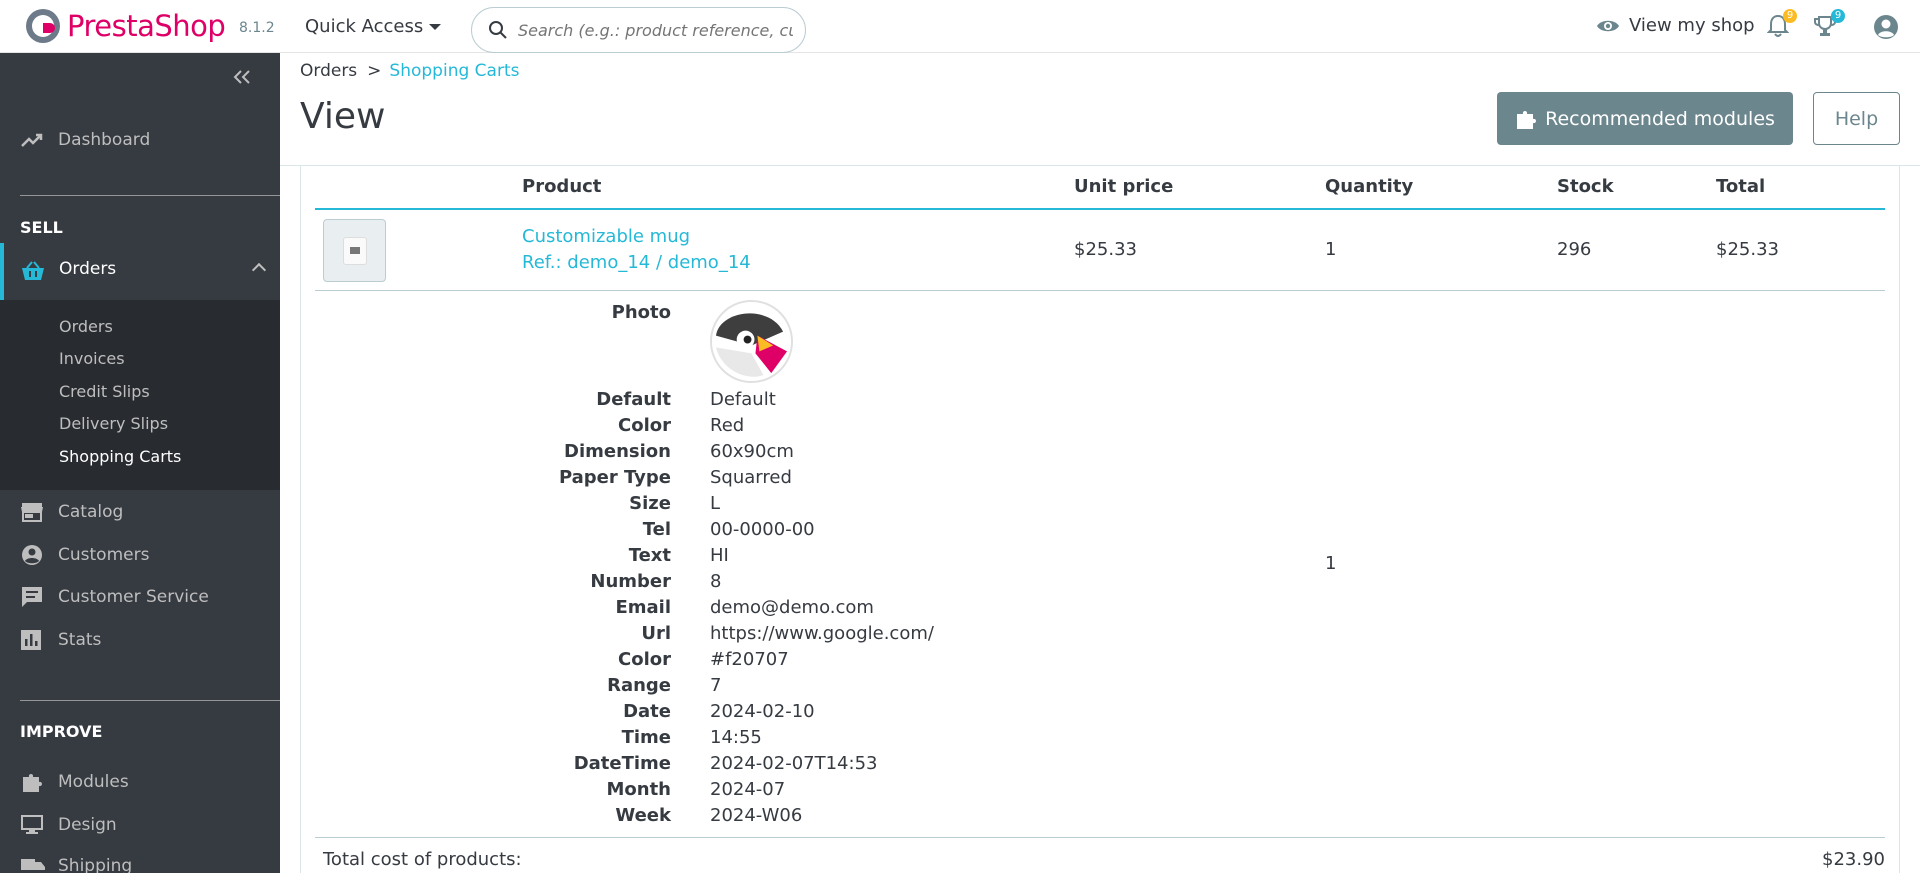 This screenshot has height=873, width=1920. What do you see at coordinates (32, 783) in the screenshot?
I see `puzzle-icon` at bounding box center [32, 783].